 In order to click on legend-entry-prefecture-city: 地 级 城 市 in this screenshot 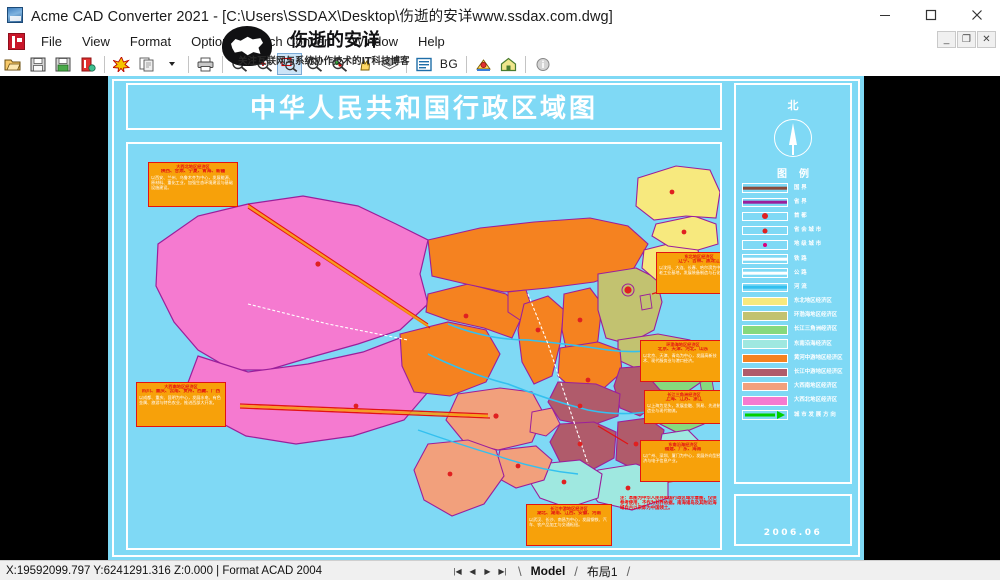, I will do `click(794, 245)`.